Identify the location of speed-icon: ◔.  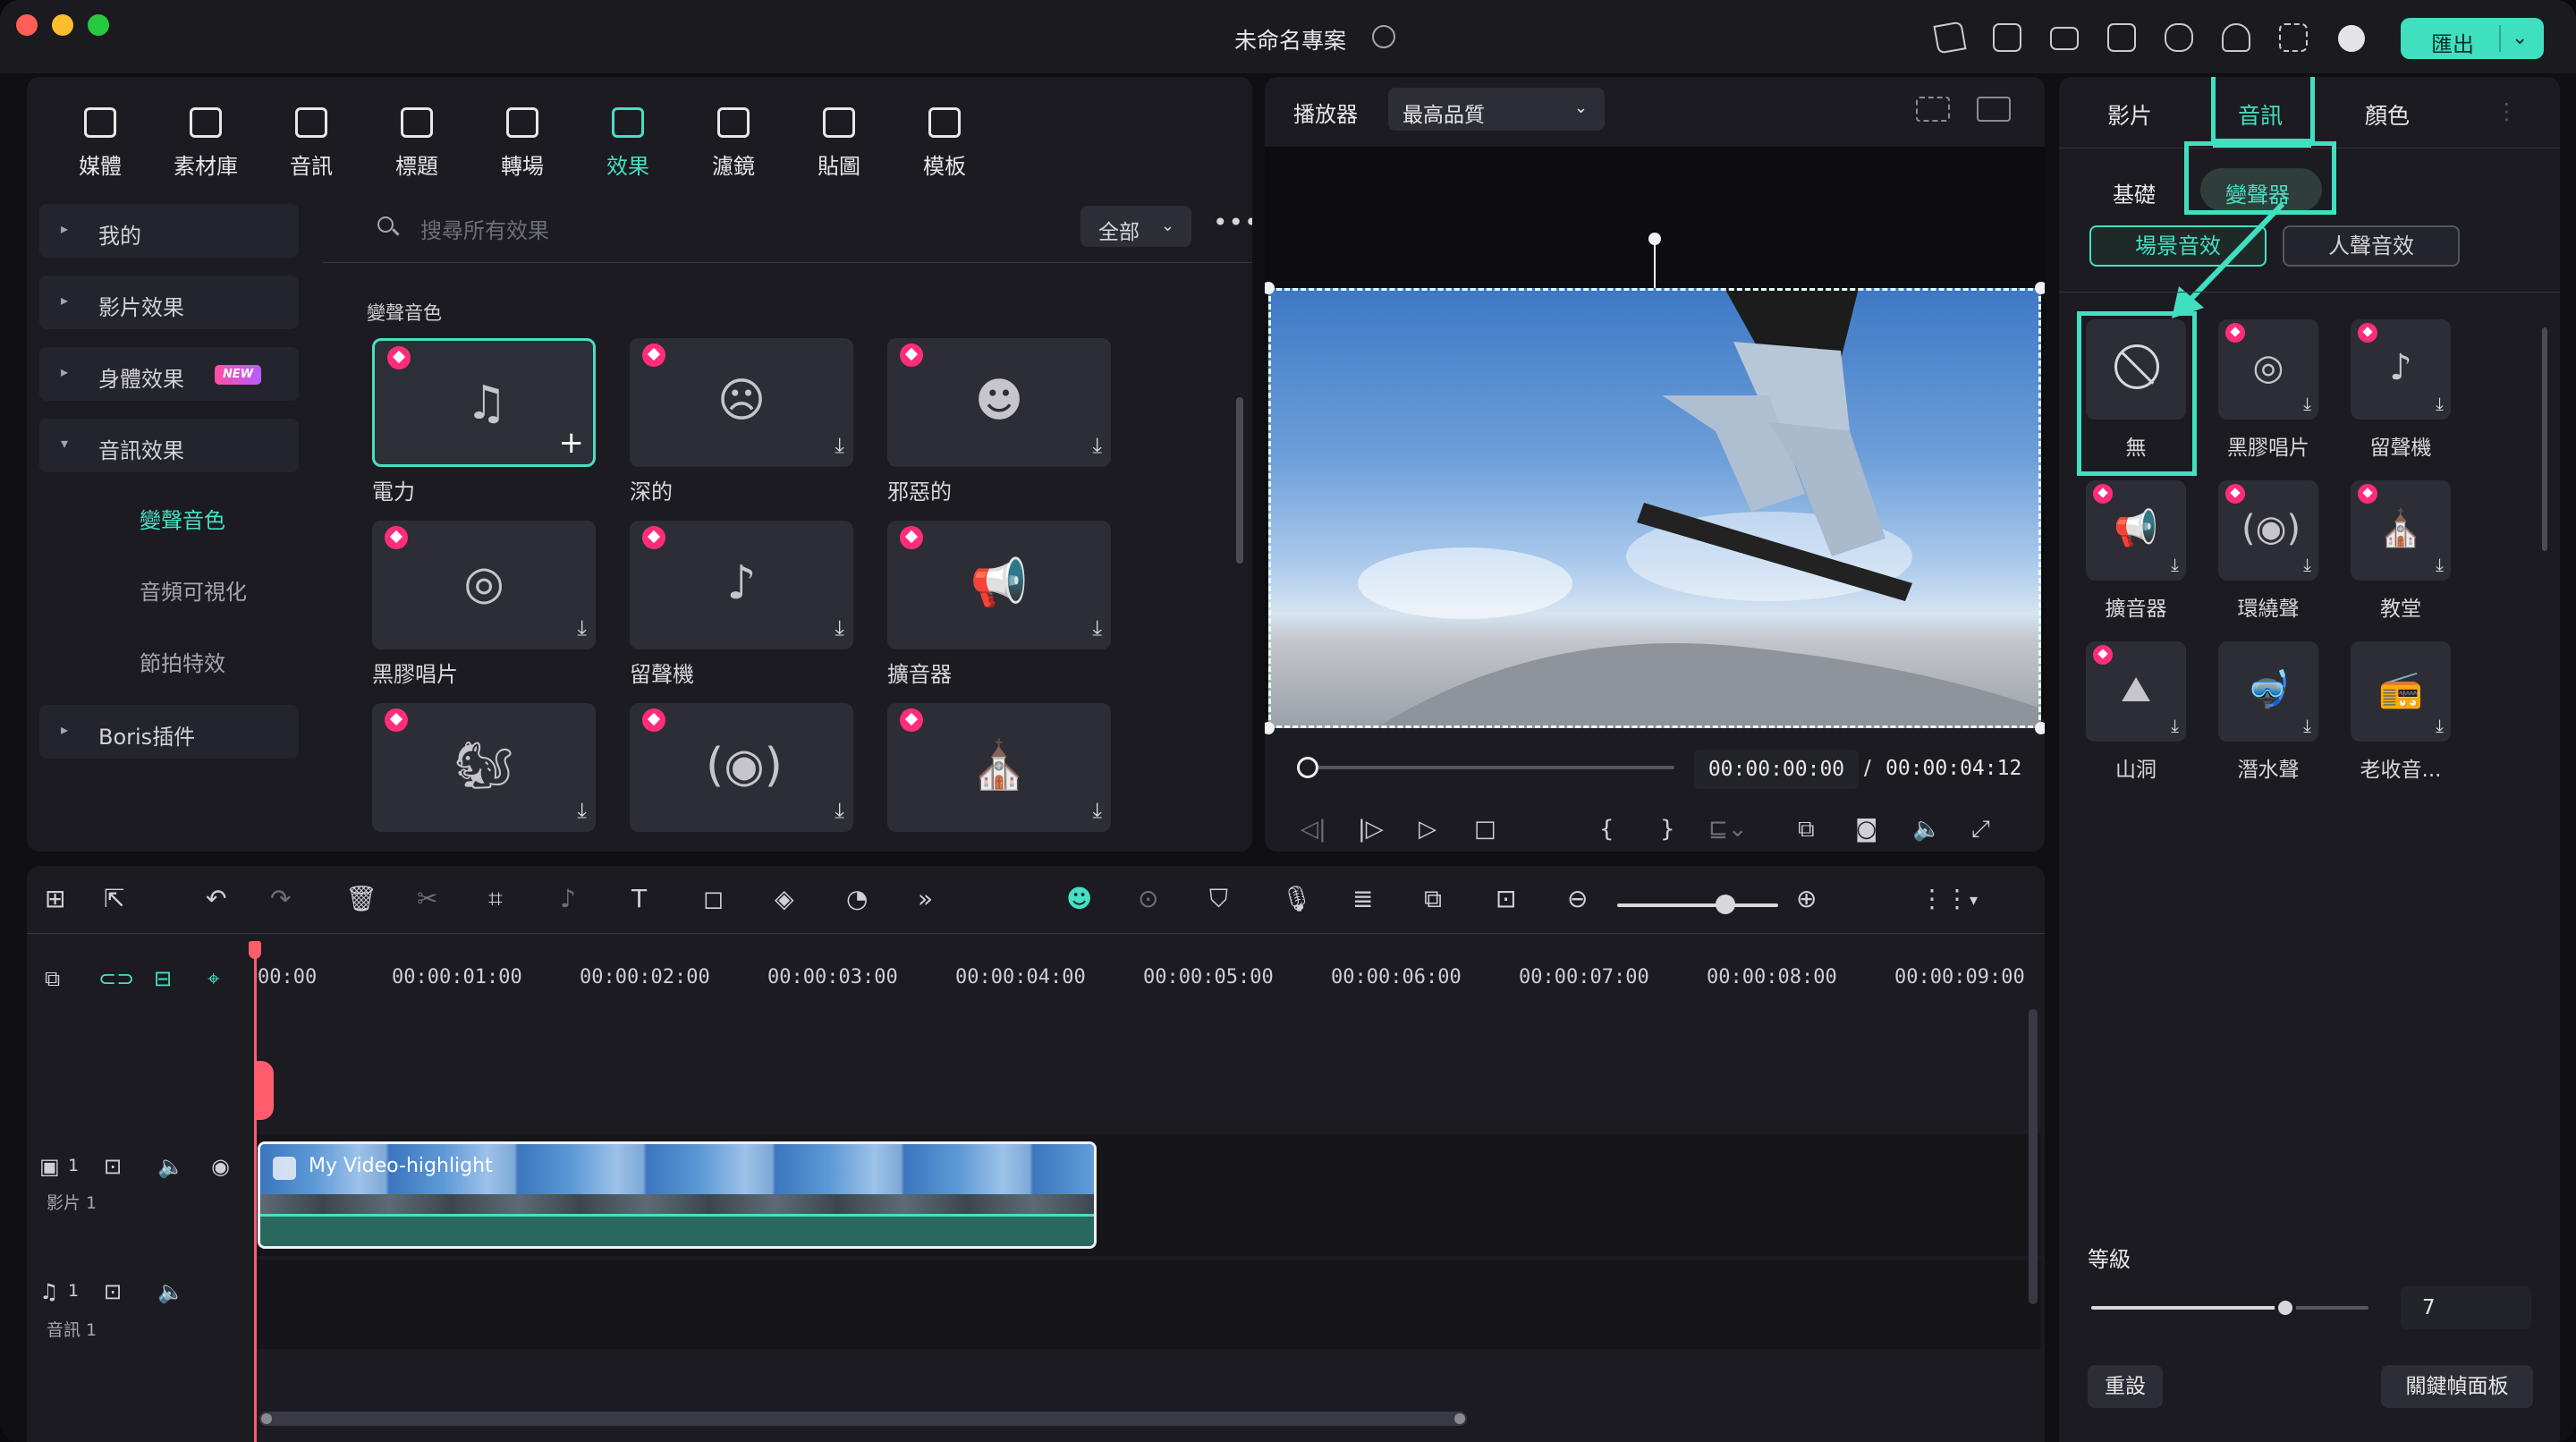
(857, 898).